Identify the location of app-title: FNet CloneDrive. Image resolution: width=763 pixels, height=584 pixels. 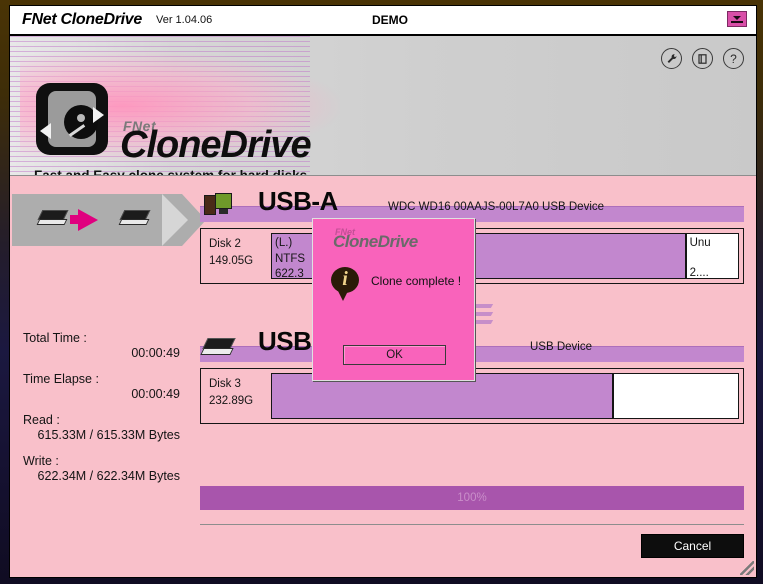
(82, 19).